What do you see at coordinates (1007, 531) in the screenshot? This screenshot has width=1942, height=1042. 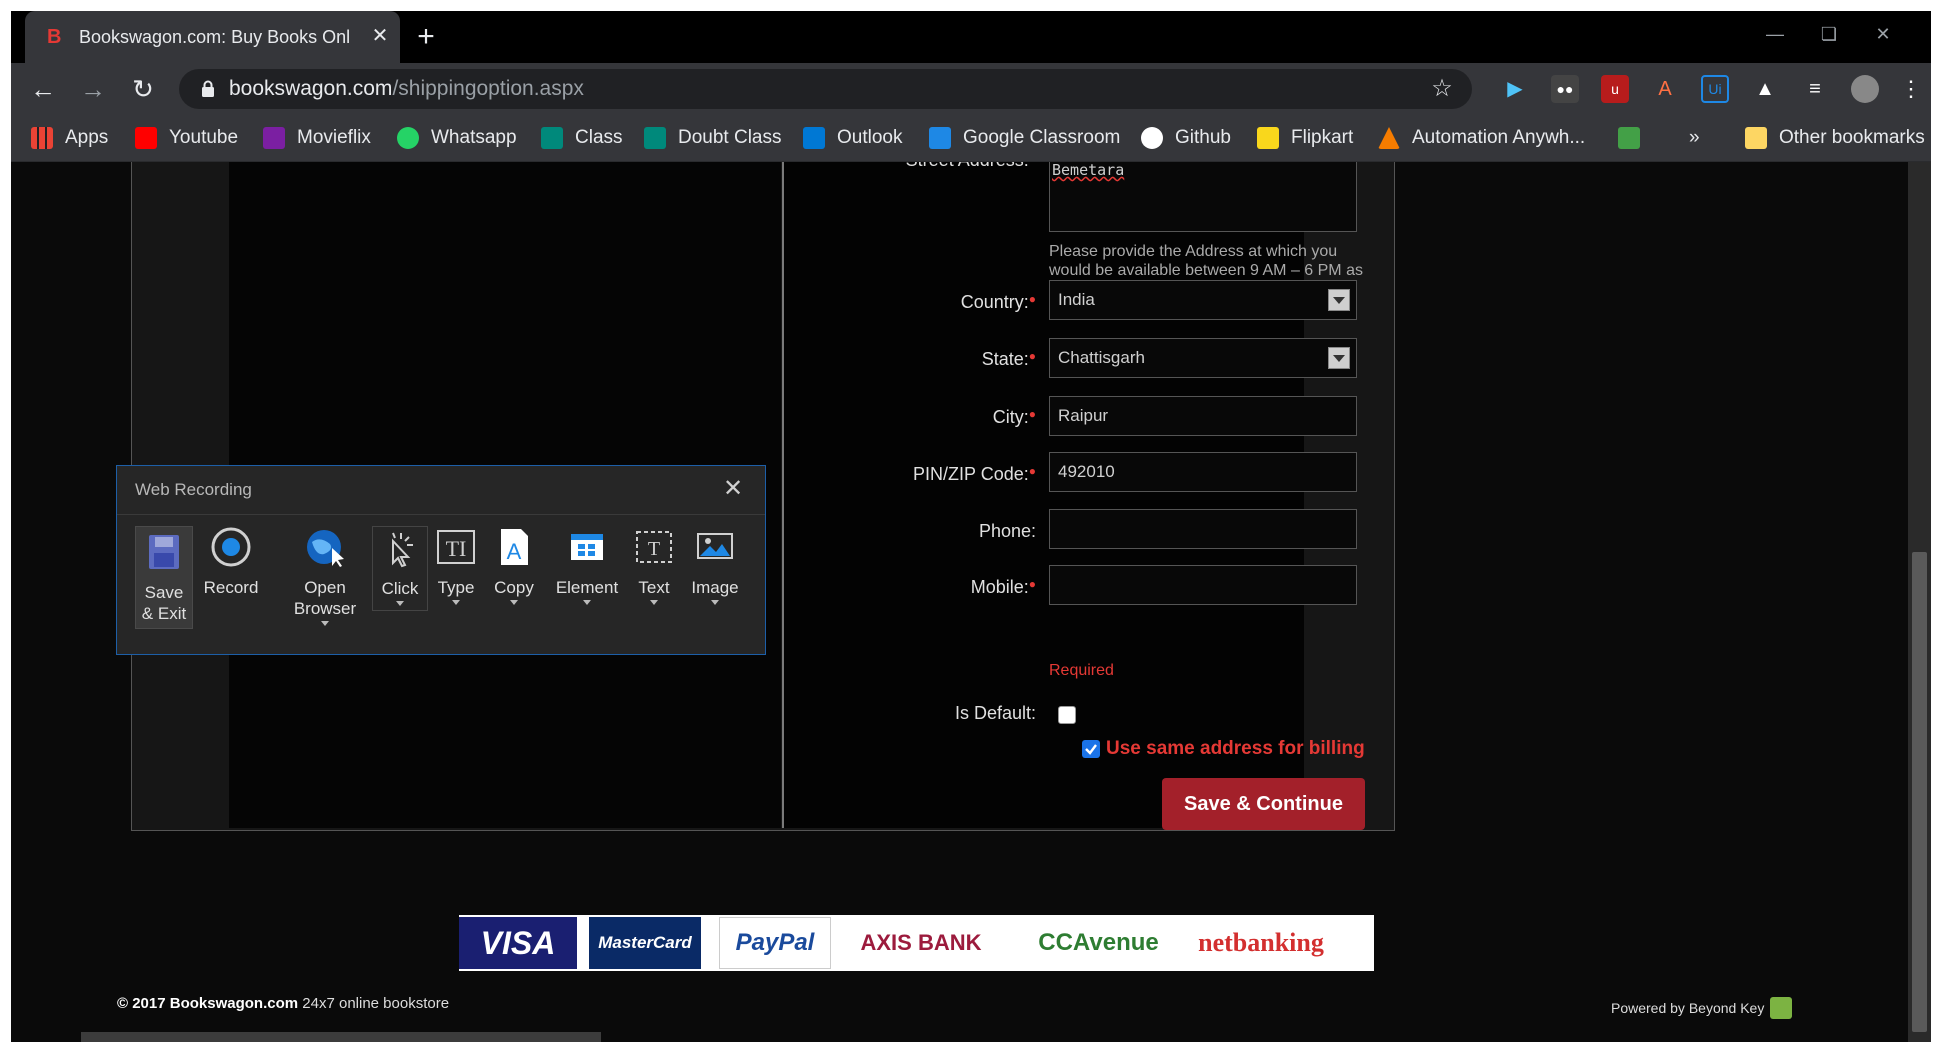 I see `label-text: Phone:` at bounding box center [1007, 531].